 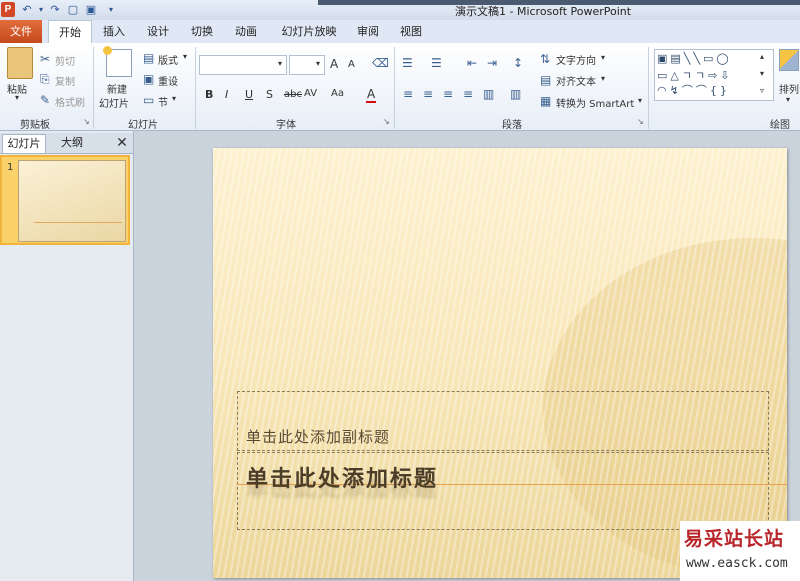 What do you see at coordinates (86, 121) in the screenshot?
I see `clipboard-launcher-icon: ↘` at bounding box center [86, 121].